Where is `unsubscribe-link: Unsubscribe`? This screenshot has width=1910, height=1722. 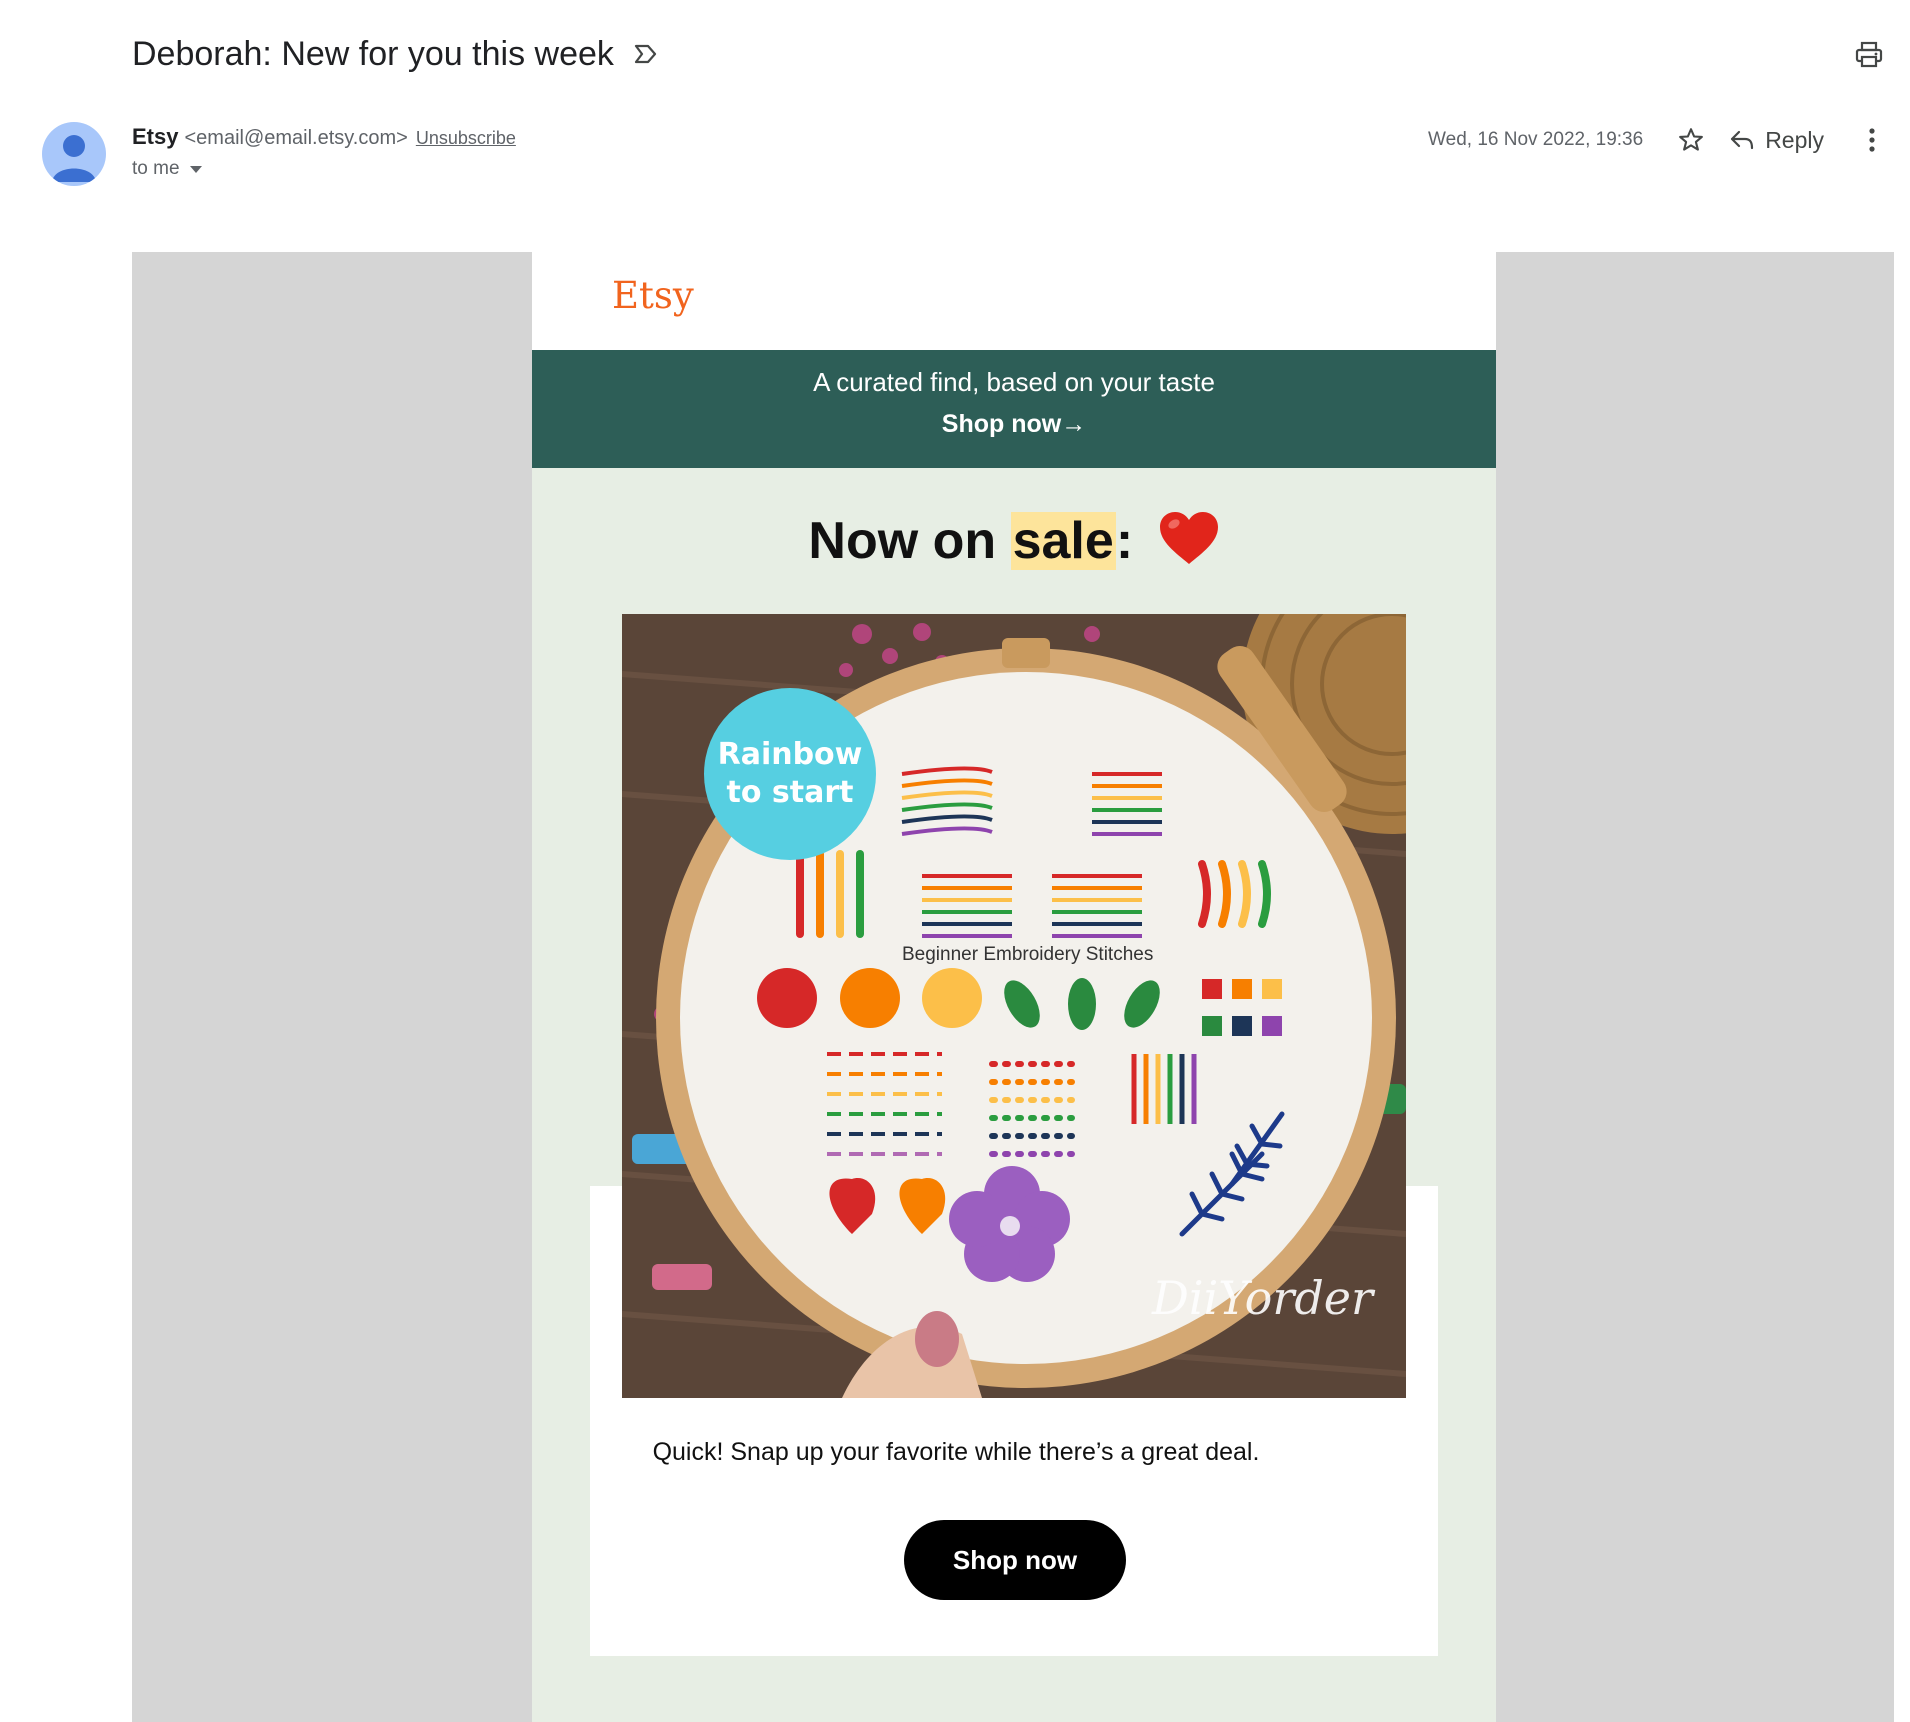
unsubscribe-link: Unsubscribe is located at coordinates (466, 138).